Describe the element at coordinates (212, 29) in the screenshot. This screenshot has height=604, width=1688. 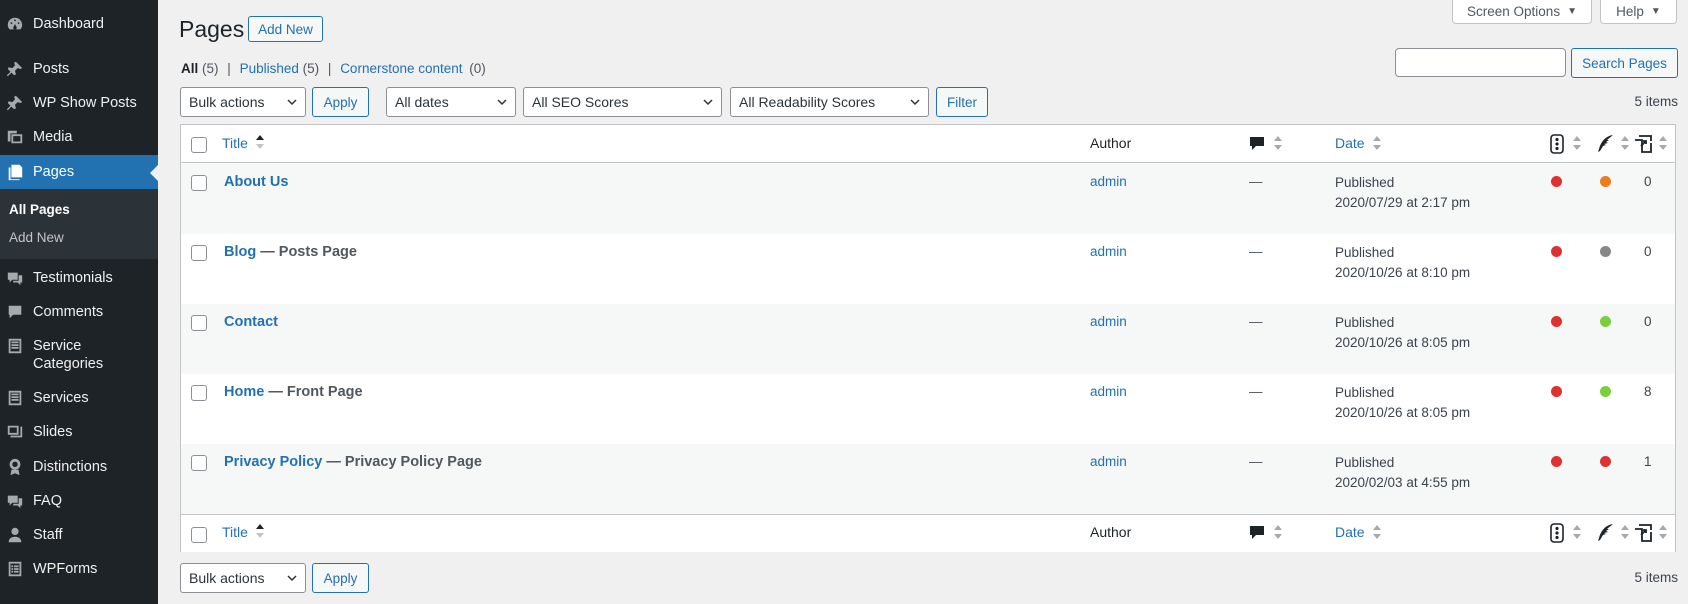
I see `page-title: Pages` at that location.